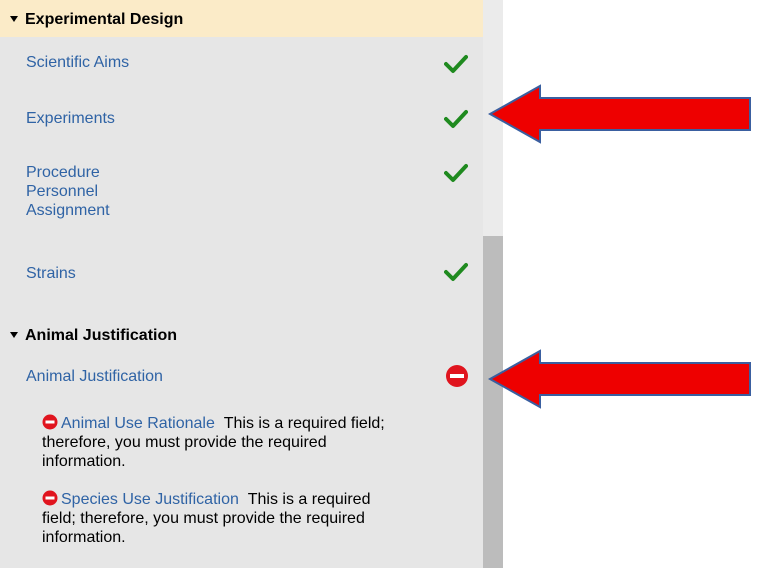 Image resolution: width=759 pixels, height=568 pixels. What do you see at coordinates (77, 62) in the screenshot?
I see `nav-item-scientific-aims: Scientific Aims` at bounding box center [77, 62].